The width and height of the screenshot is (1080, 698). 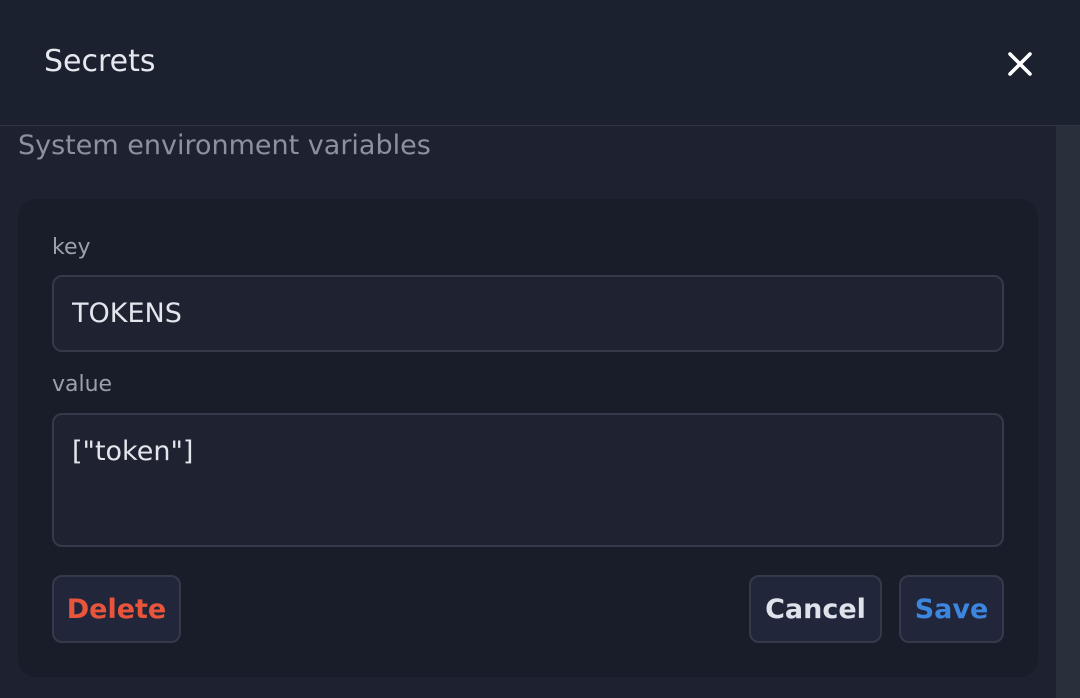 I want to click on close-icon, so click(x=1020, y=64).